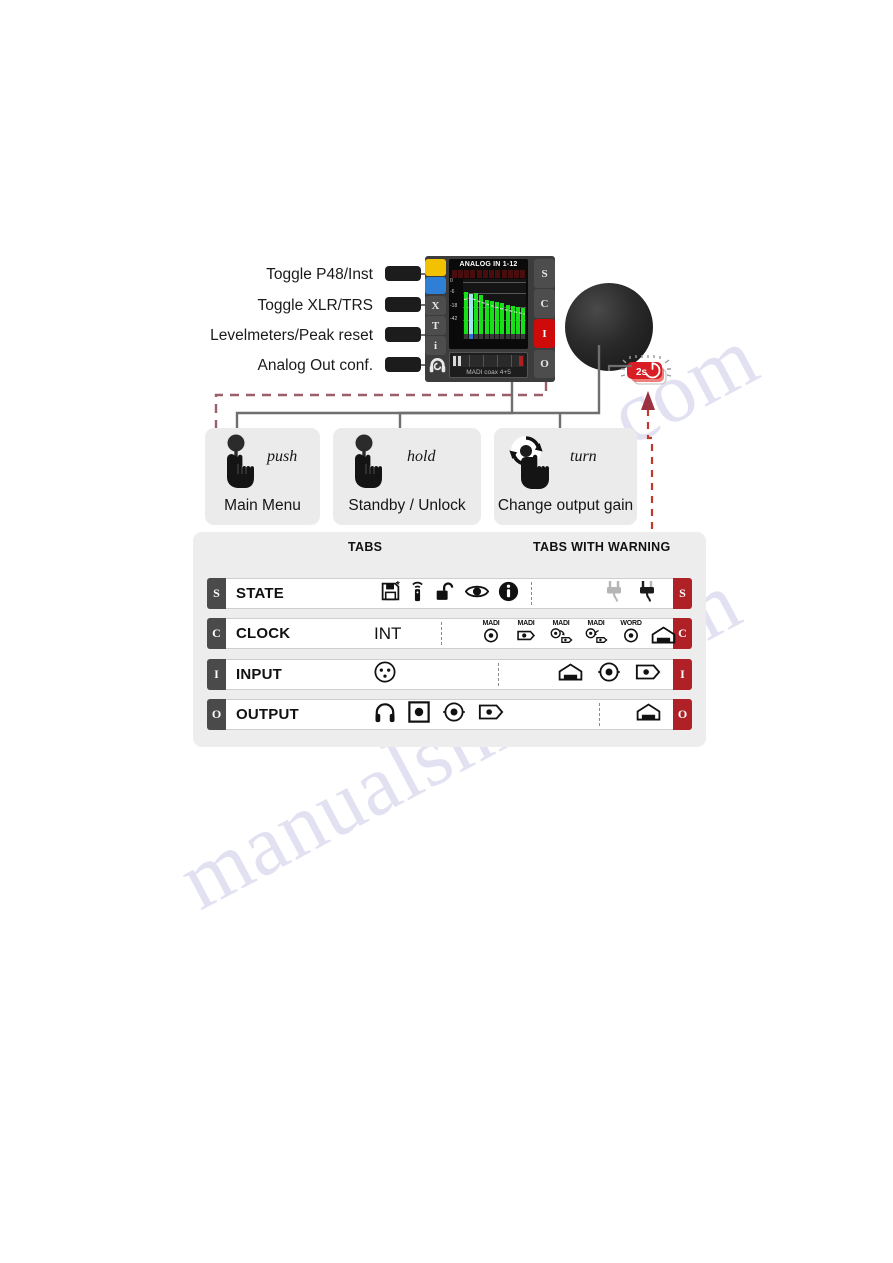 The image size is (893, 1263). What do you see at coordinates (648, 593) in the screenshot?
I see `power-plug-dark-icon` at bounding box center [648, 593].